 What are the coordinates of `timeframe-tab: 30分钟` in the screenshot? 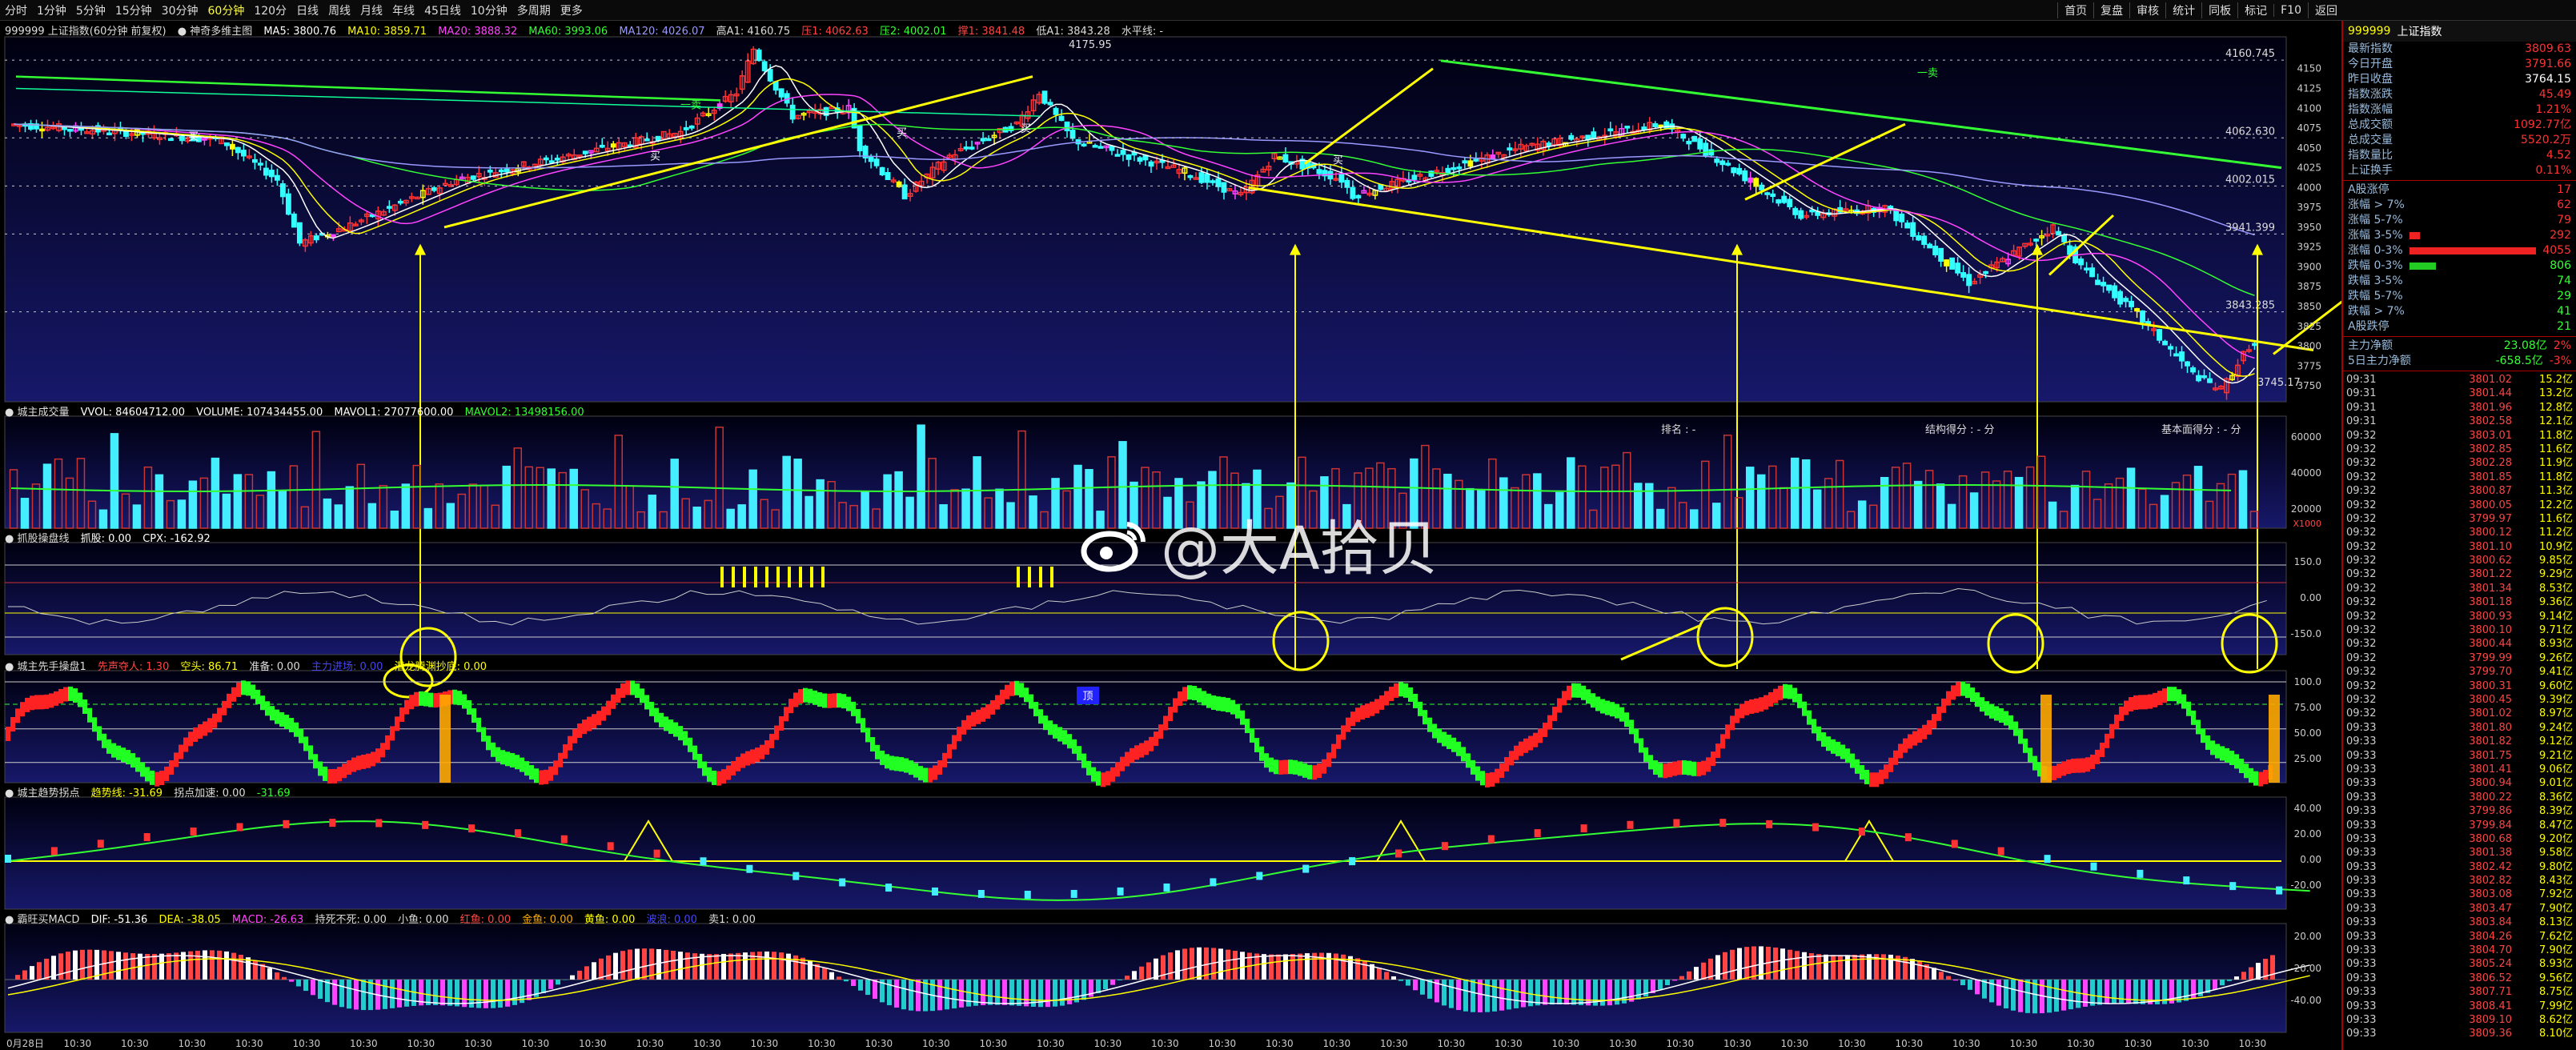 It's located at (180, 10).